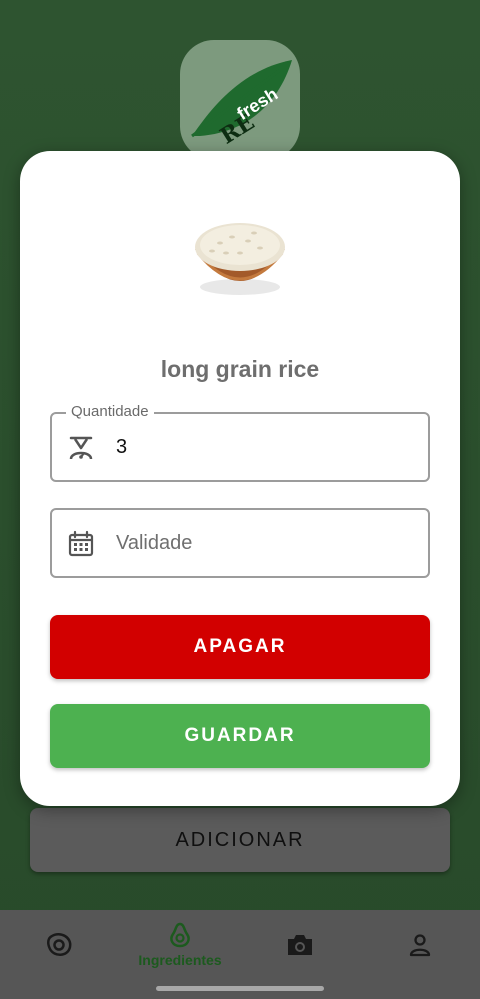  What do you see at coordinates (240, 543) in the screenshot?
I see `expiry-date-field: Validade` at bounding box center [240, 543].